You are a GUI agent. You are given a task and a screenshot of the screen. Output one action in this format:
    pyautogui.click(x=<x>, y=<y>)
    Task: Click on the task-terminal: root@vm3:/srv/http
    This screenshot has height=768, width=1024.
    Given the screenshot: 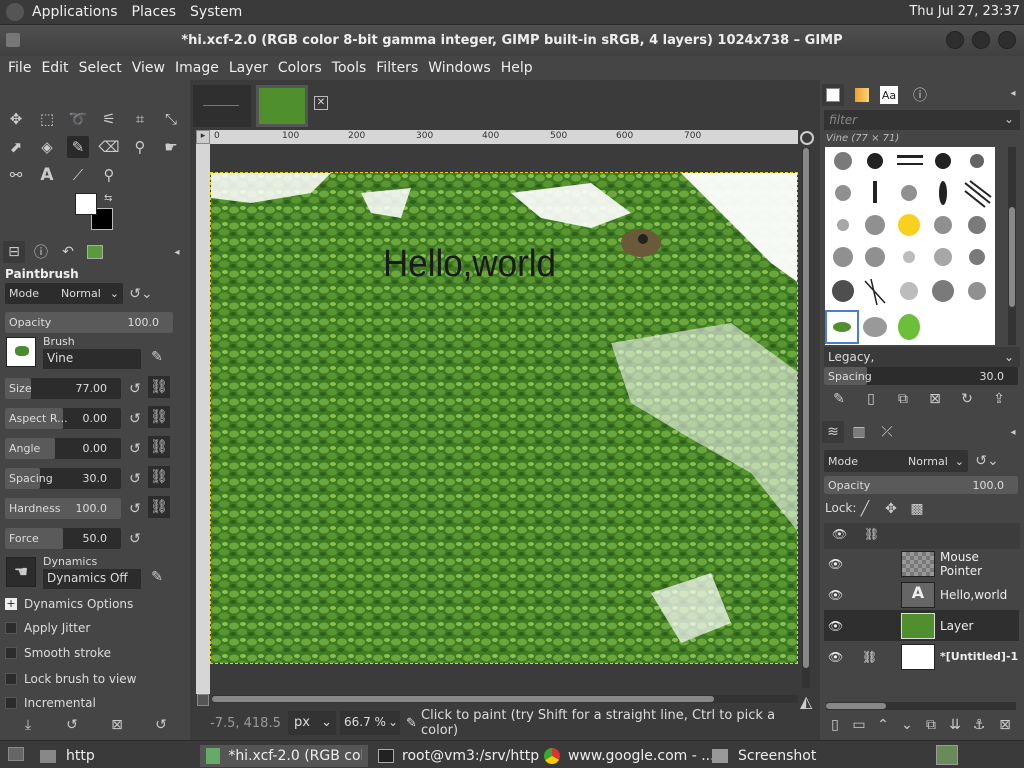 What is the action you would take?
    pyautogui.click(x=458, y=756)
    